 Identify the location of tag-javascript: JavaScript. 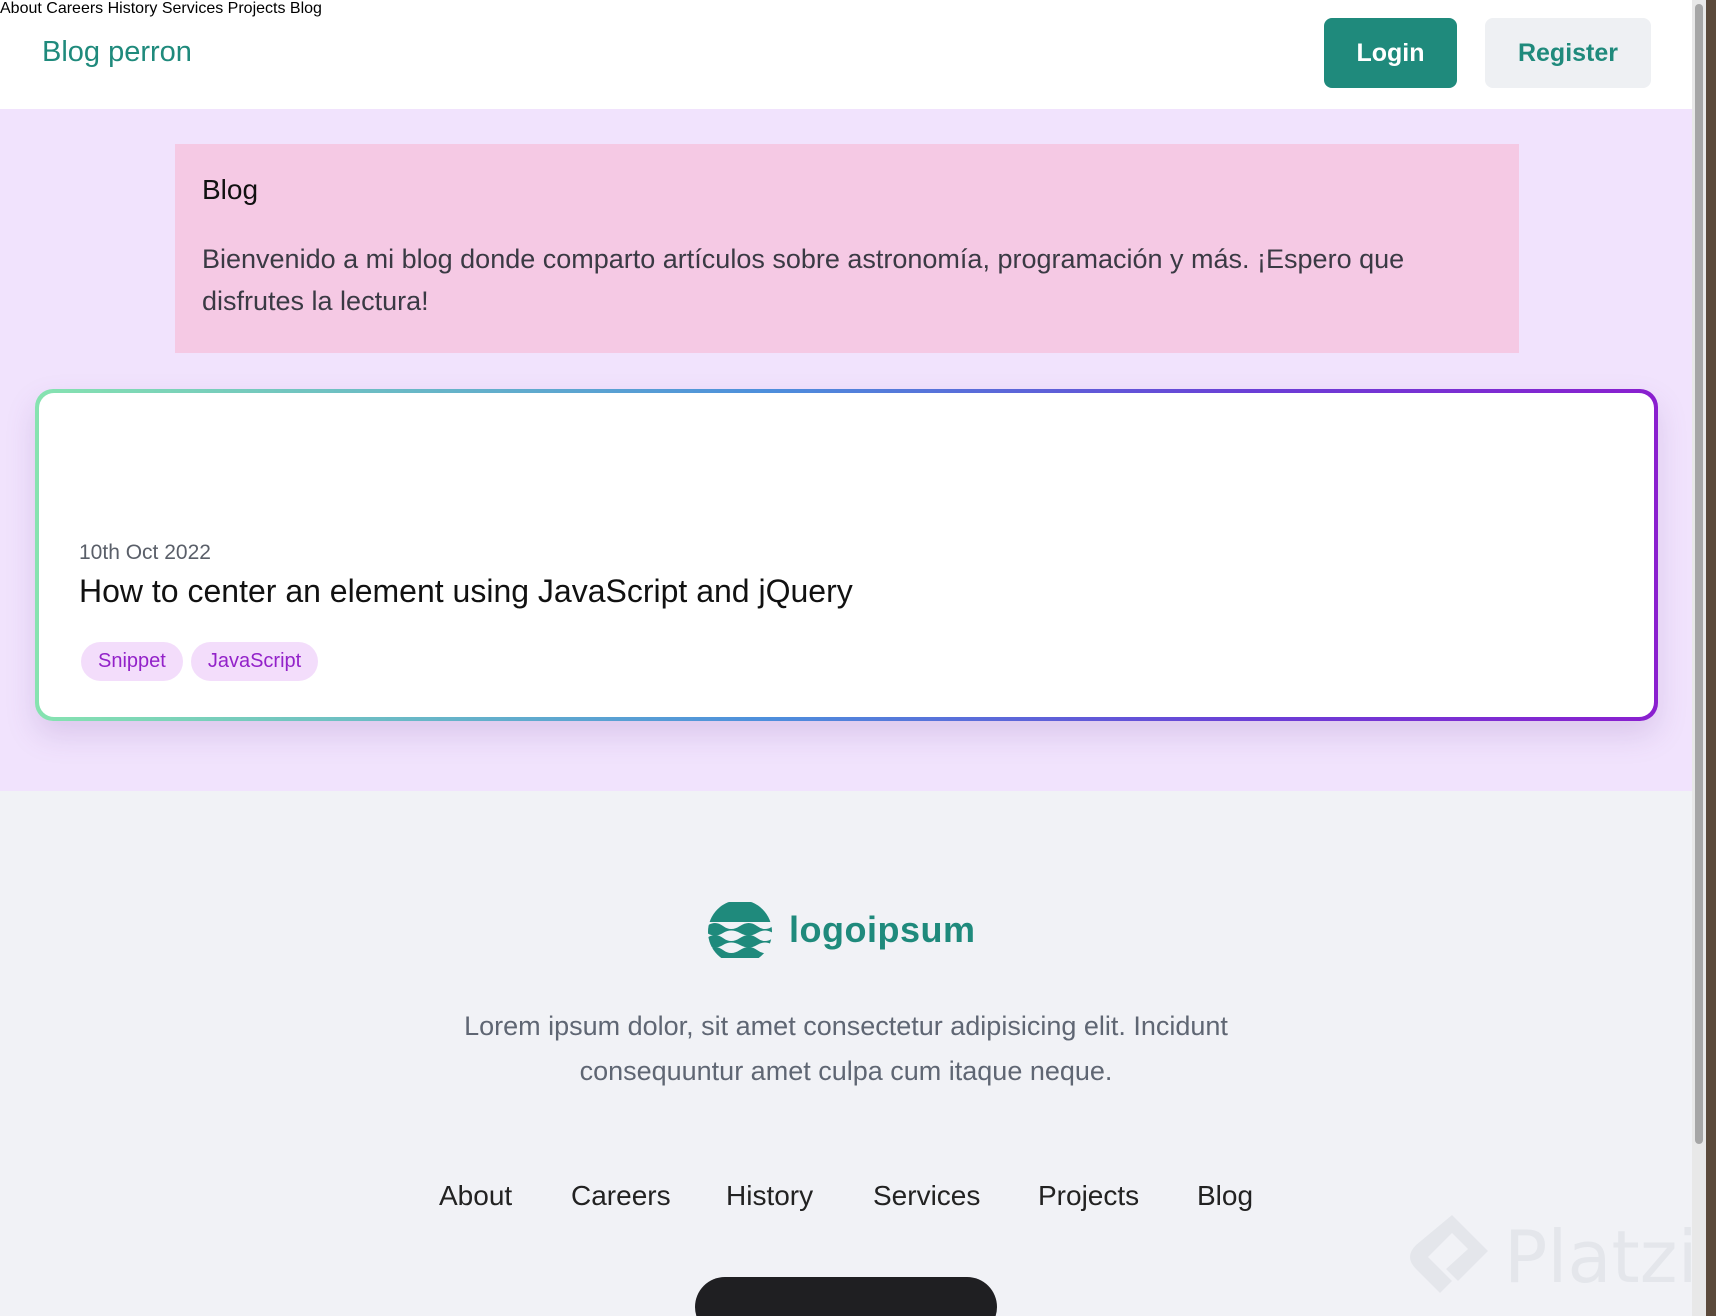
(254, 661).